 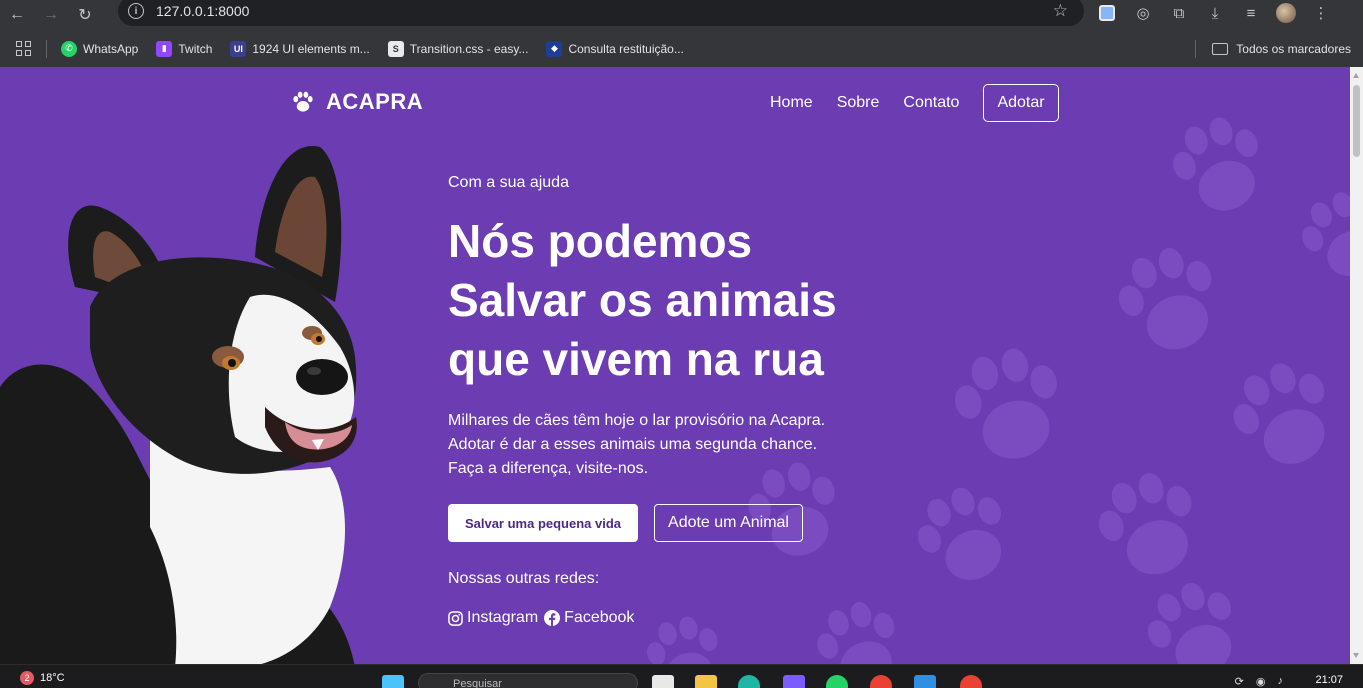 I want to click on instagram-label: Instagram, so click(x=503, y=617).